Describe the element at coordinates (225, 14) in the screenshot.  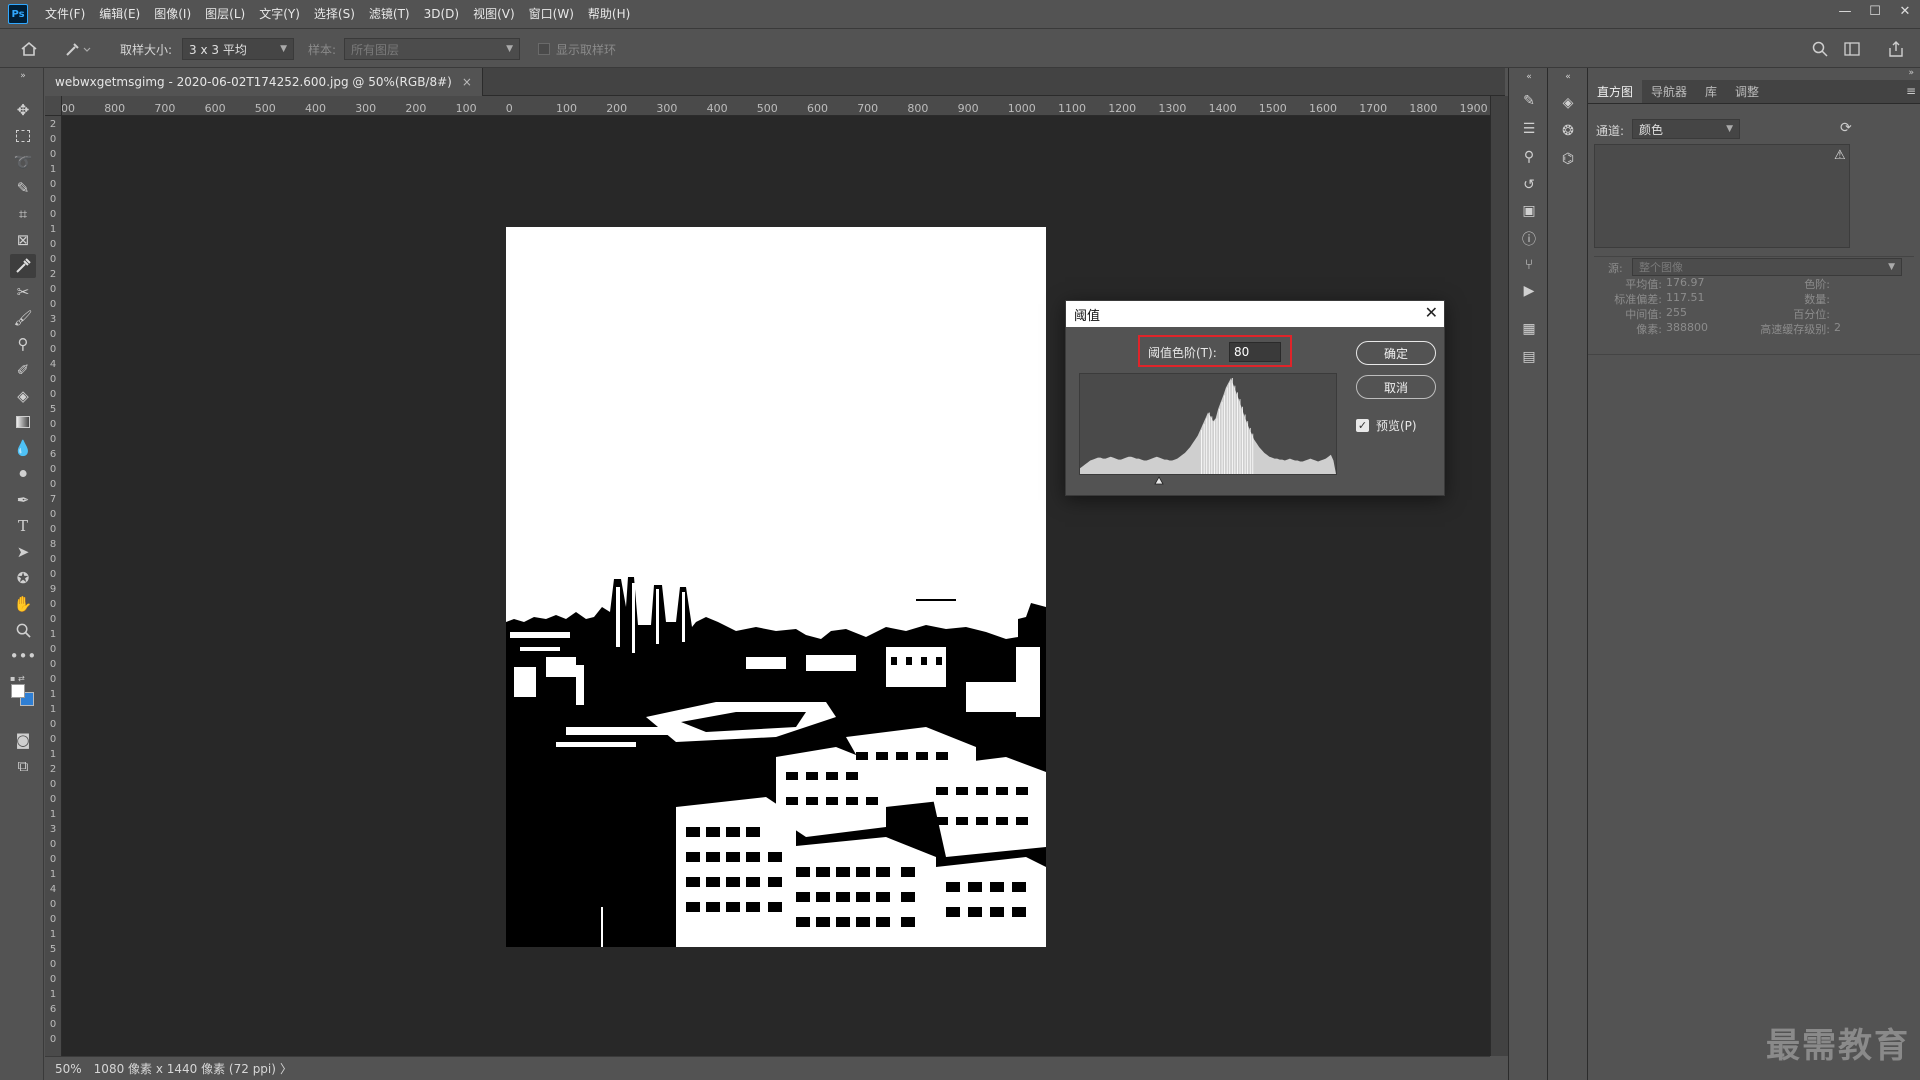
I see `menu-item: 图层(L)` at that location.